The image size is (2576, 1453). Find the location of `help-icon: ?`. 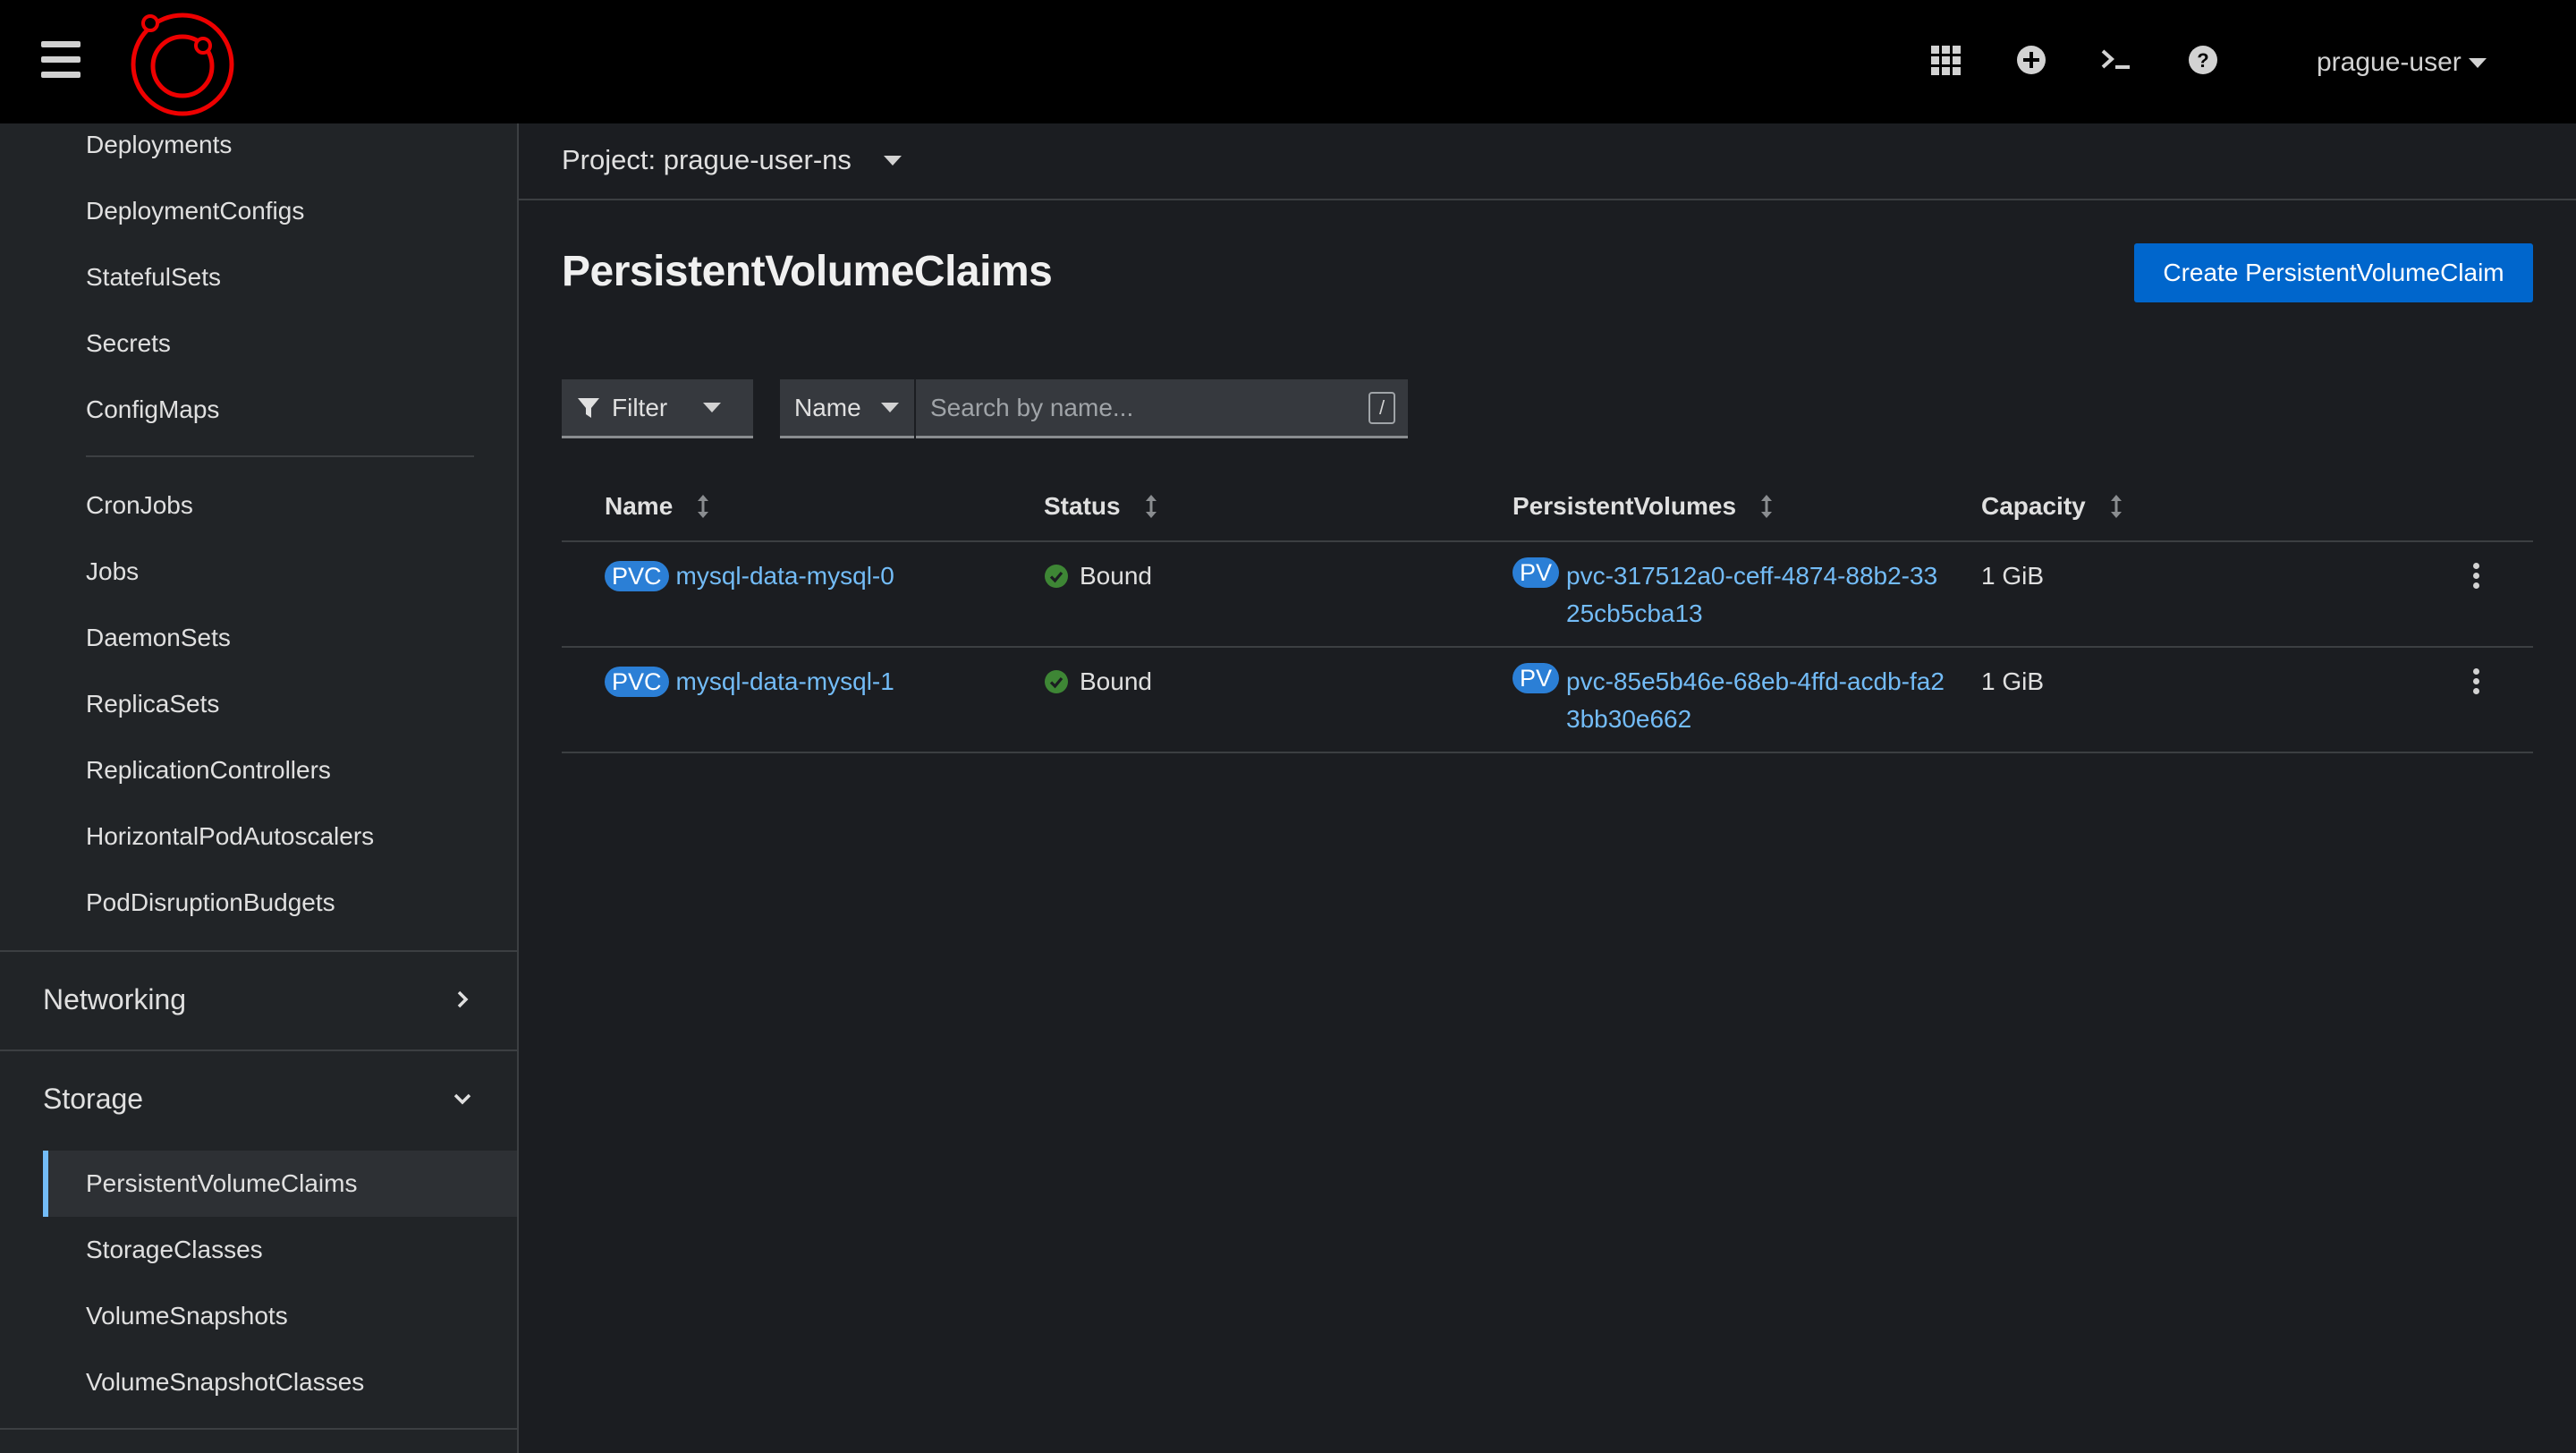

help-icon: ? is located at coordinates (2203, 60).